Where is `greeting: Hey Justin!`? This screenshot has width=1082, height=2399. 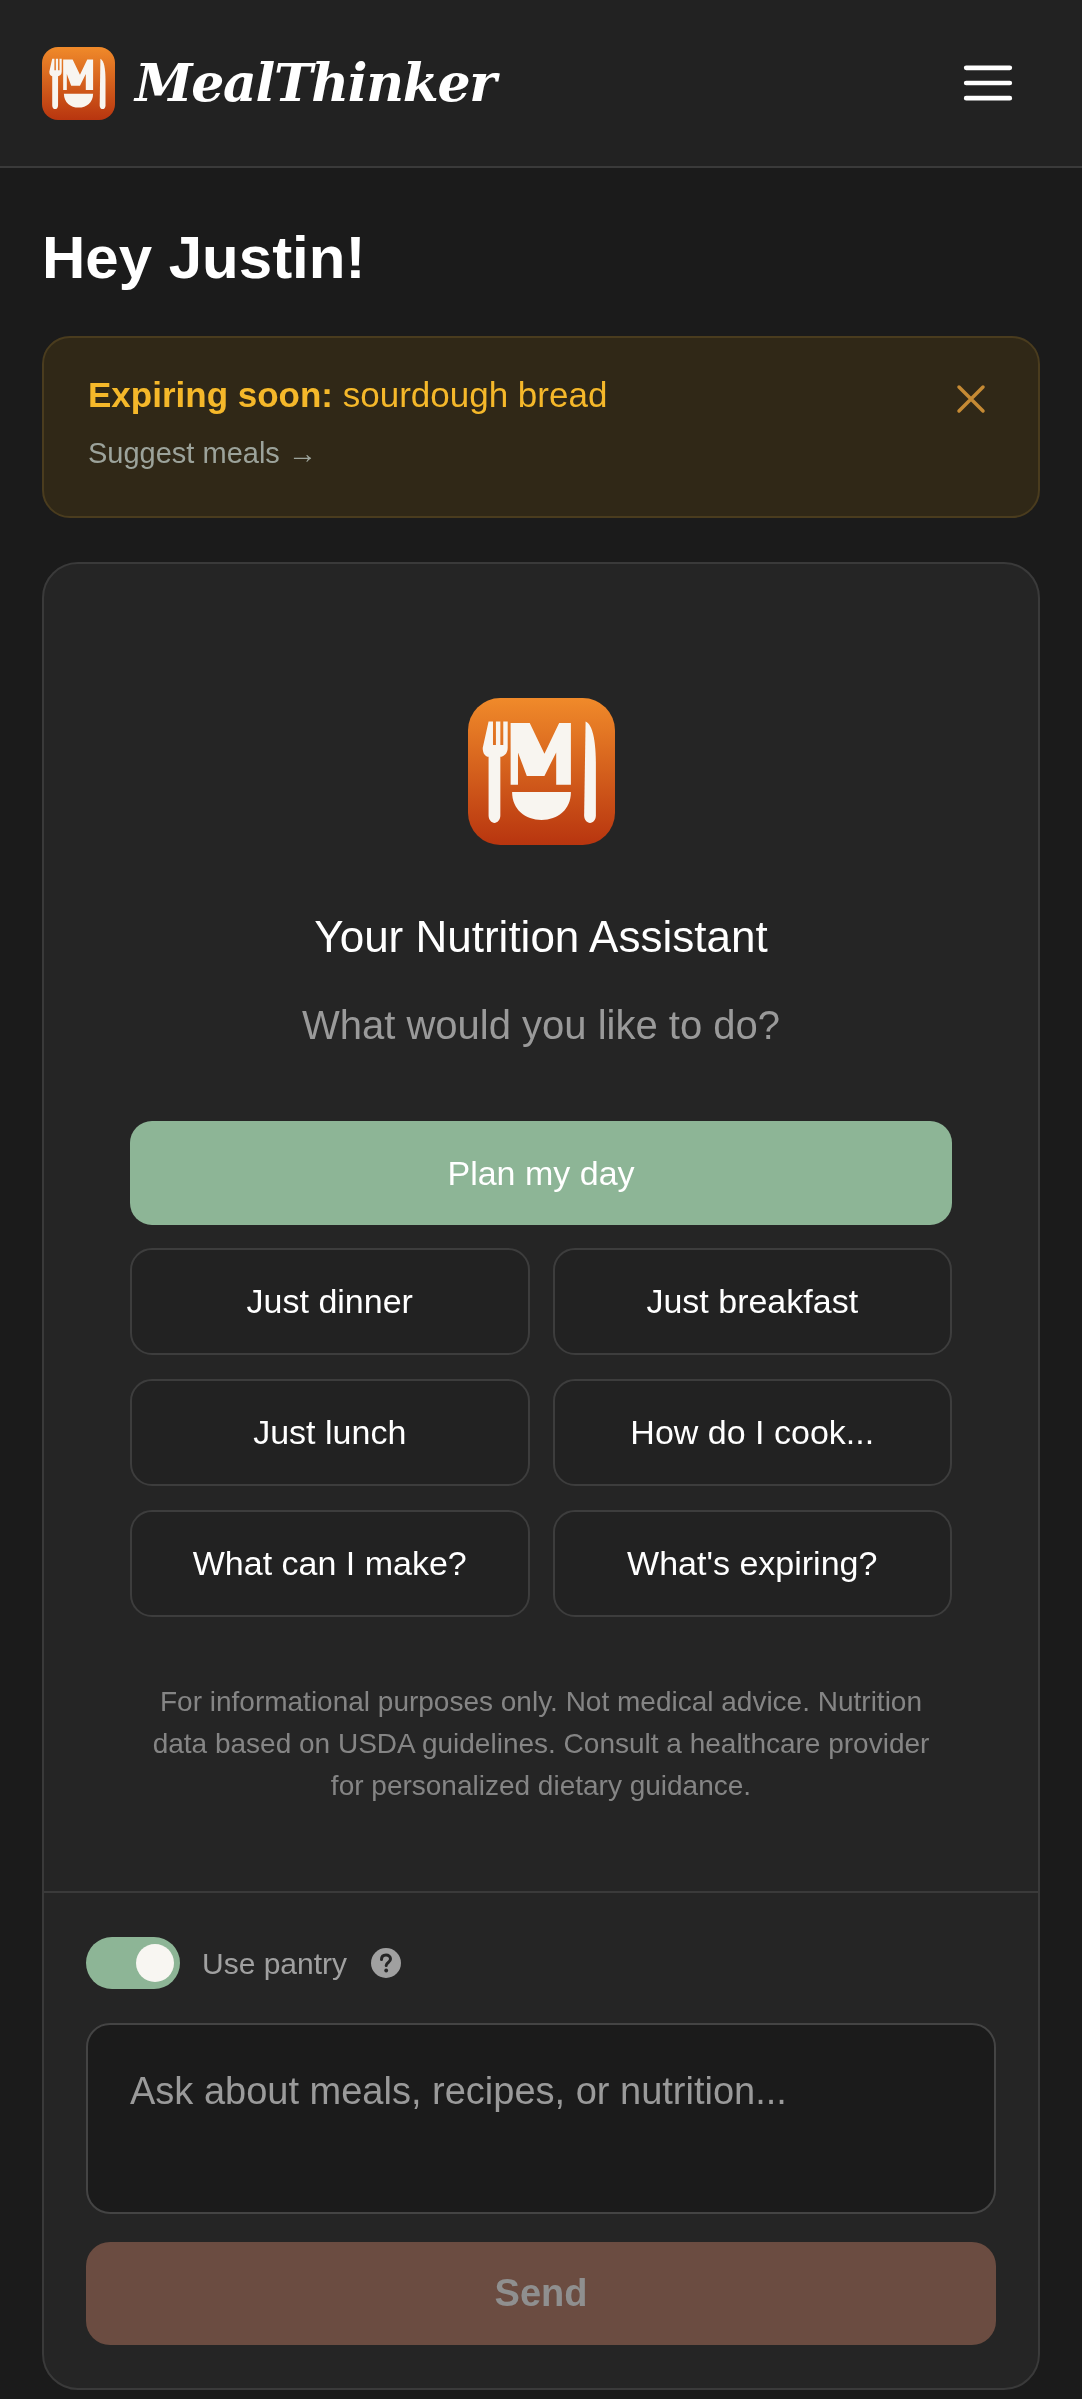 greeting: Hey Justin! is located at coordinates (204, 258).